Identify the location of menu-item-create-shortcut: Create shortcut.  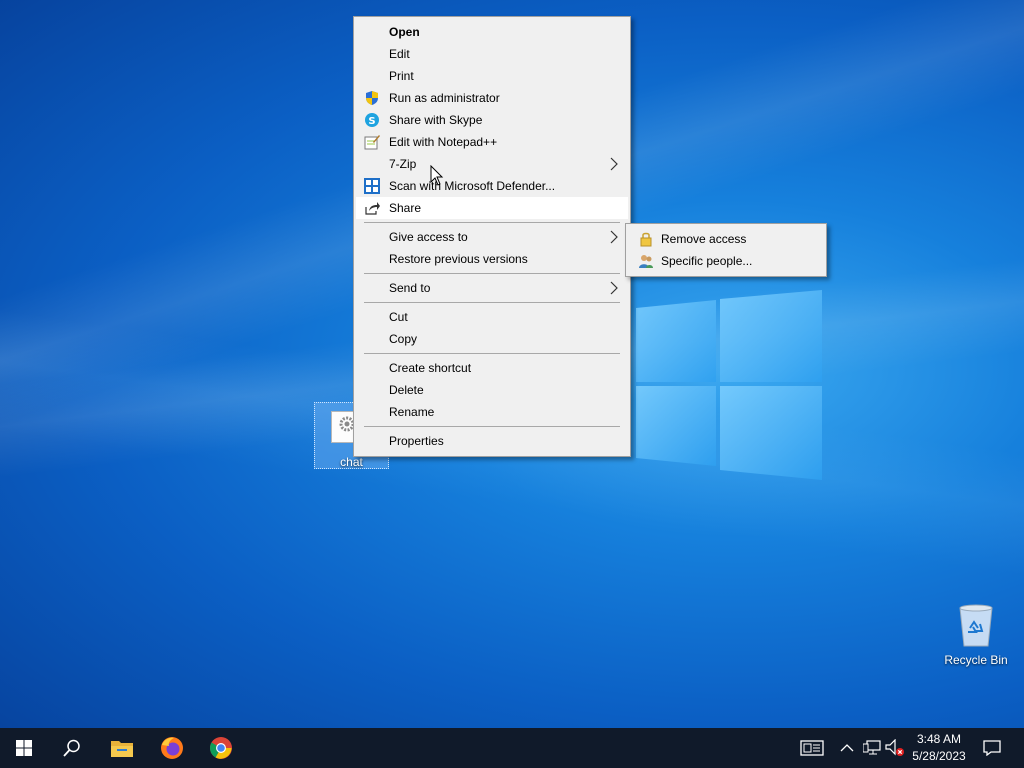
(492, 368).